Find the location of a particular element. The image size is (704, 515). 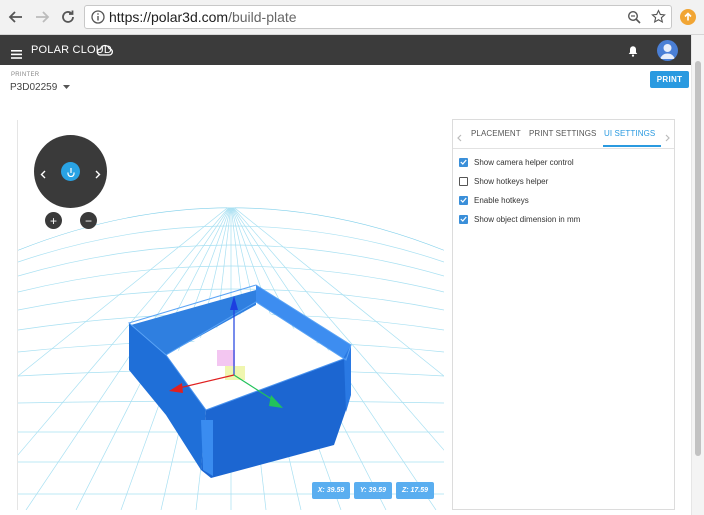

address-bar: https://polar3d.com/build-plate is located at coordinates (378, 17).